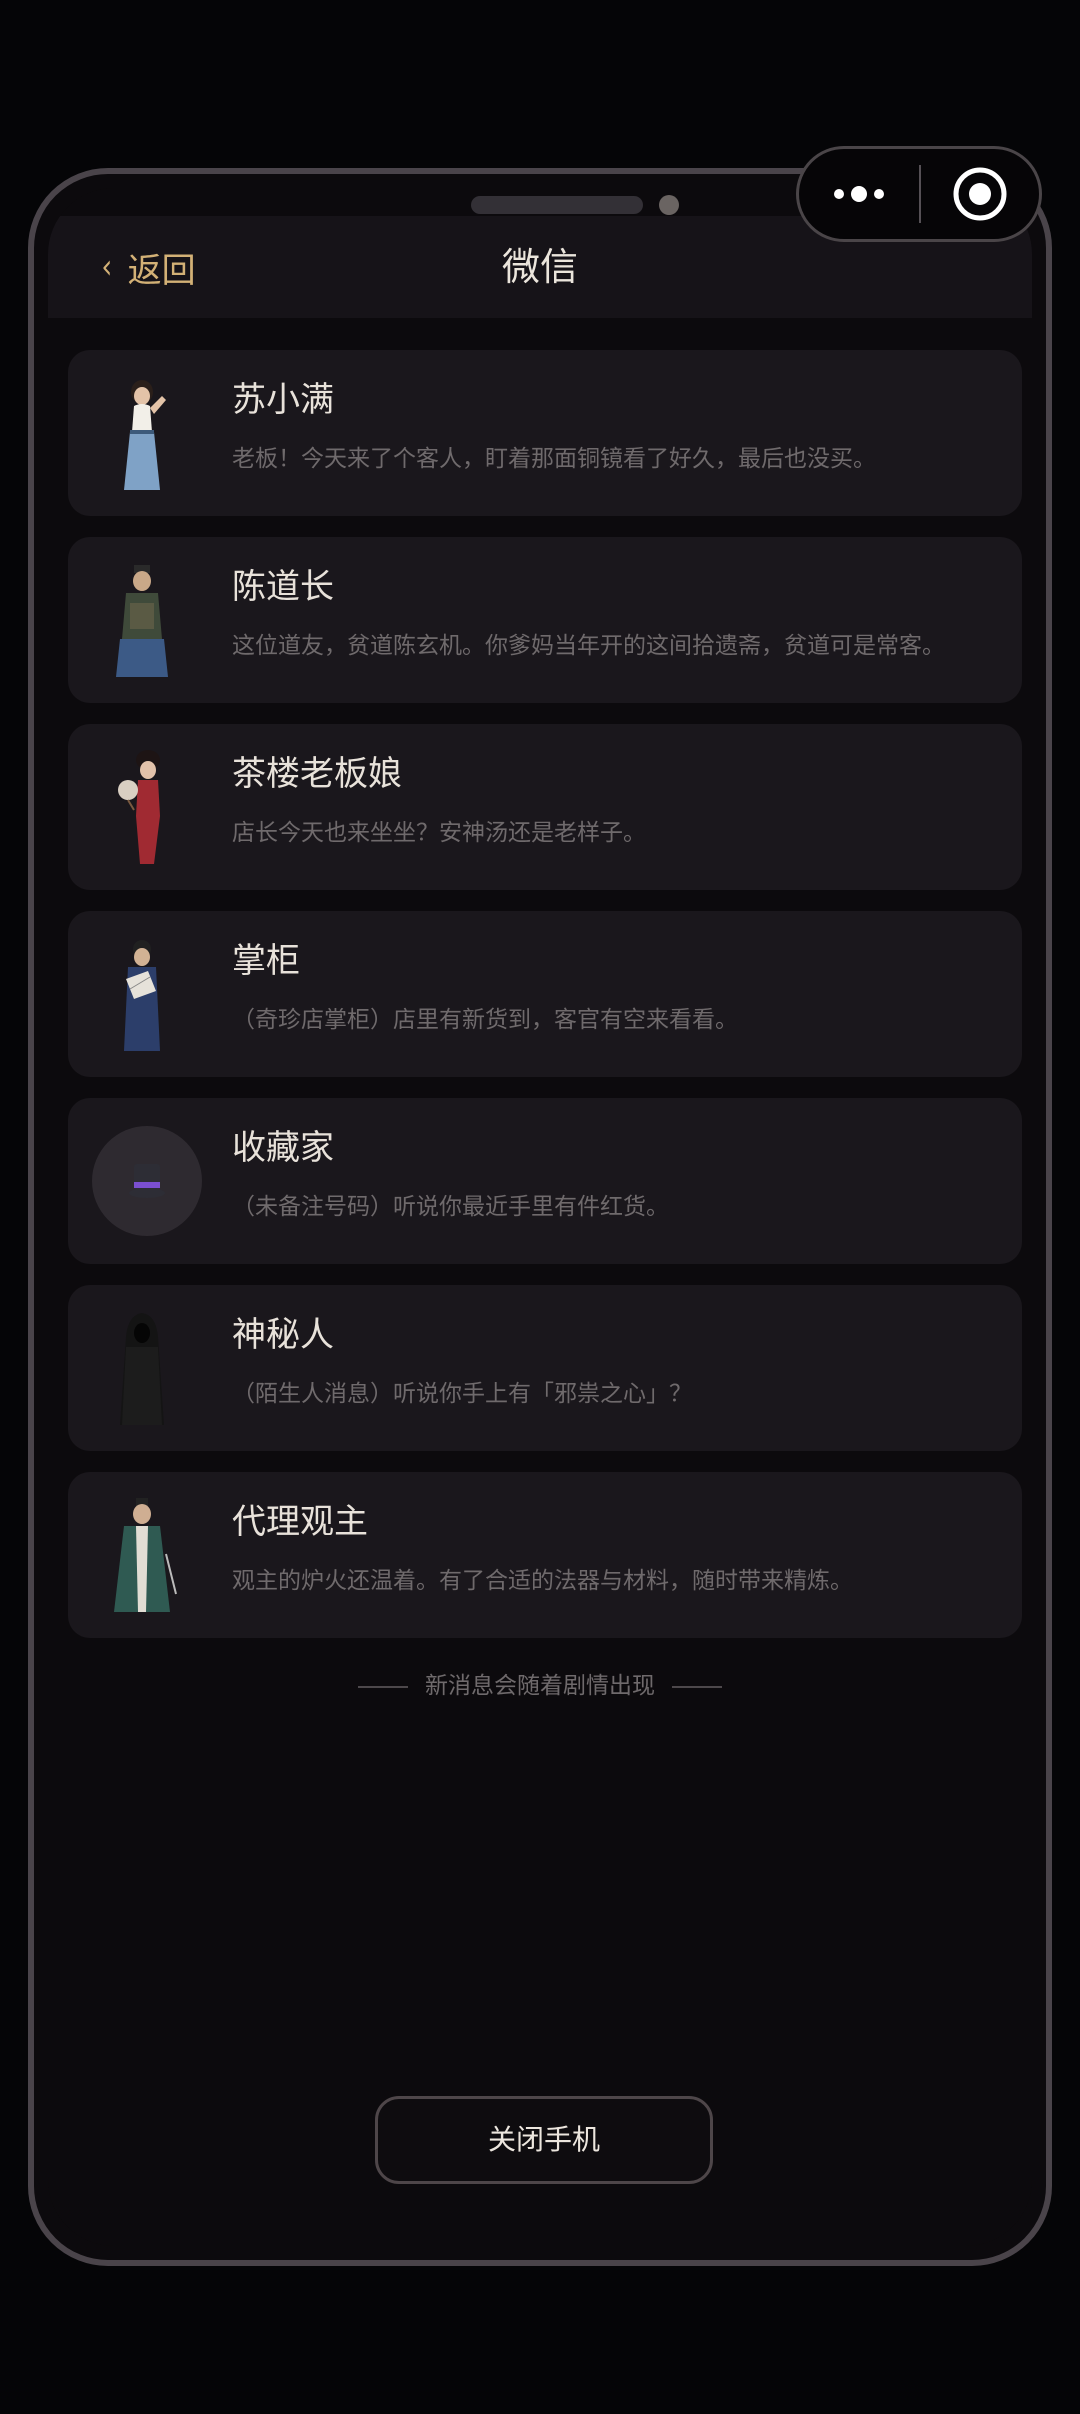 The width and height of the screenshot is (1080, 2414). Describe the element at coordinates (545, 1181) in the screenshot. I see `contact-item: 收藏家 （未备注号码）听说你最近手里有件红货。` at that location.